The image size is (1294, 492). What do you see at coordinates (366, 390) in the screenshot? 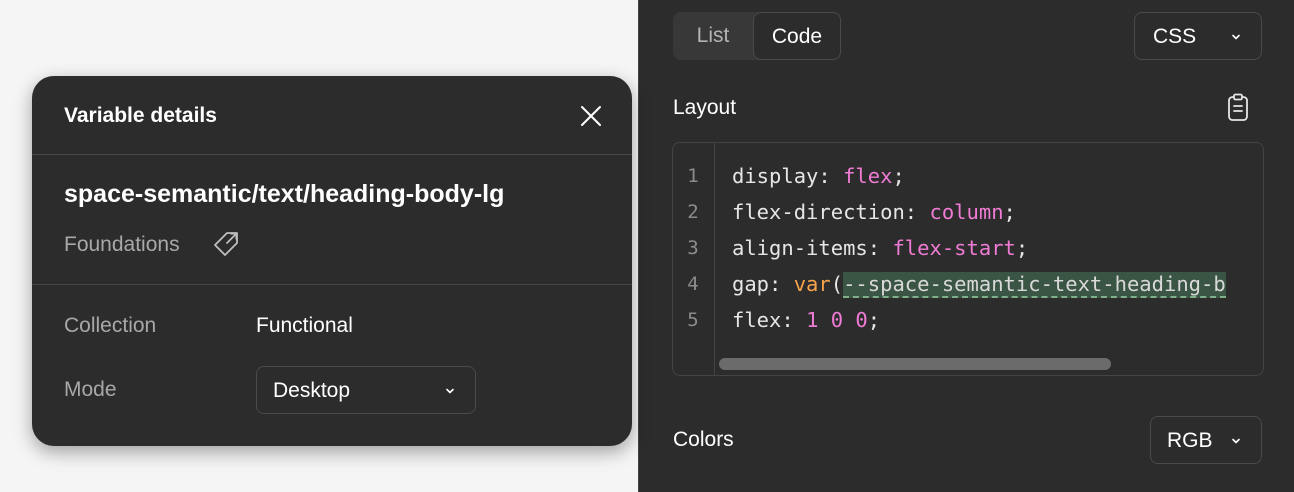
I see `mode-dropdown: Desktop` at bounding box center [366, 390].